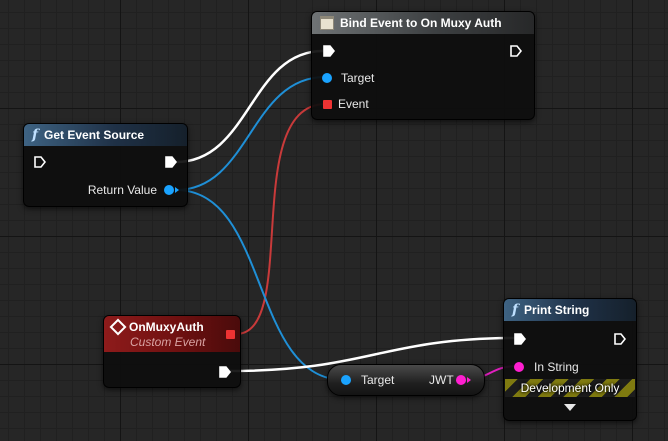 The image size is (668, 441). I want to click on return-value-pin, so click(169, 190).